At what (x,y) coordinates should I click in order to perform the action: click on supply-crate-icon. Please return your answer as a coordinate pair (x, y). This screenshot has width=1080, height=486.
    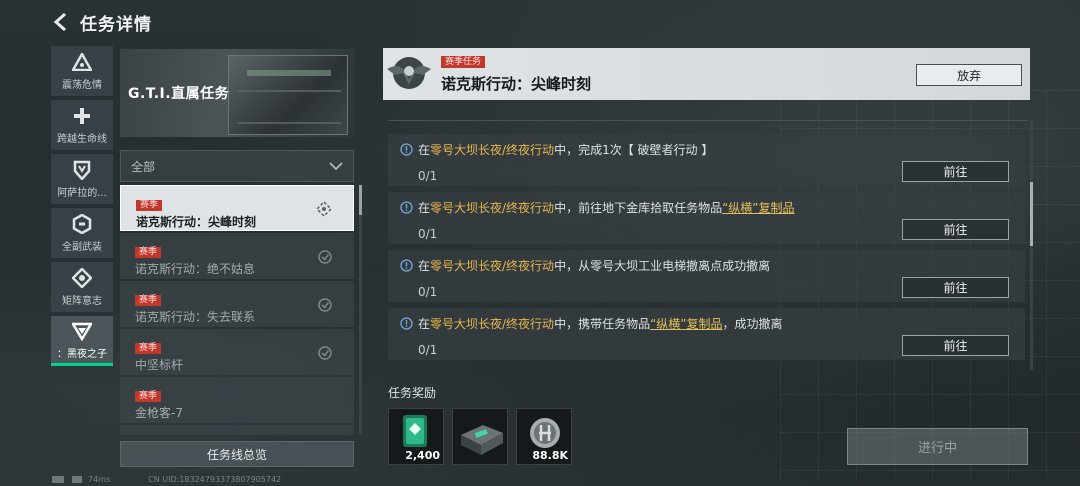
    Looking at the image, I should click on (482, 440).